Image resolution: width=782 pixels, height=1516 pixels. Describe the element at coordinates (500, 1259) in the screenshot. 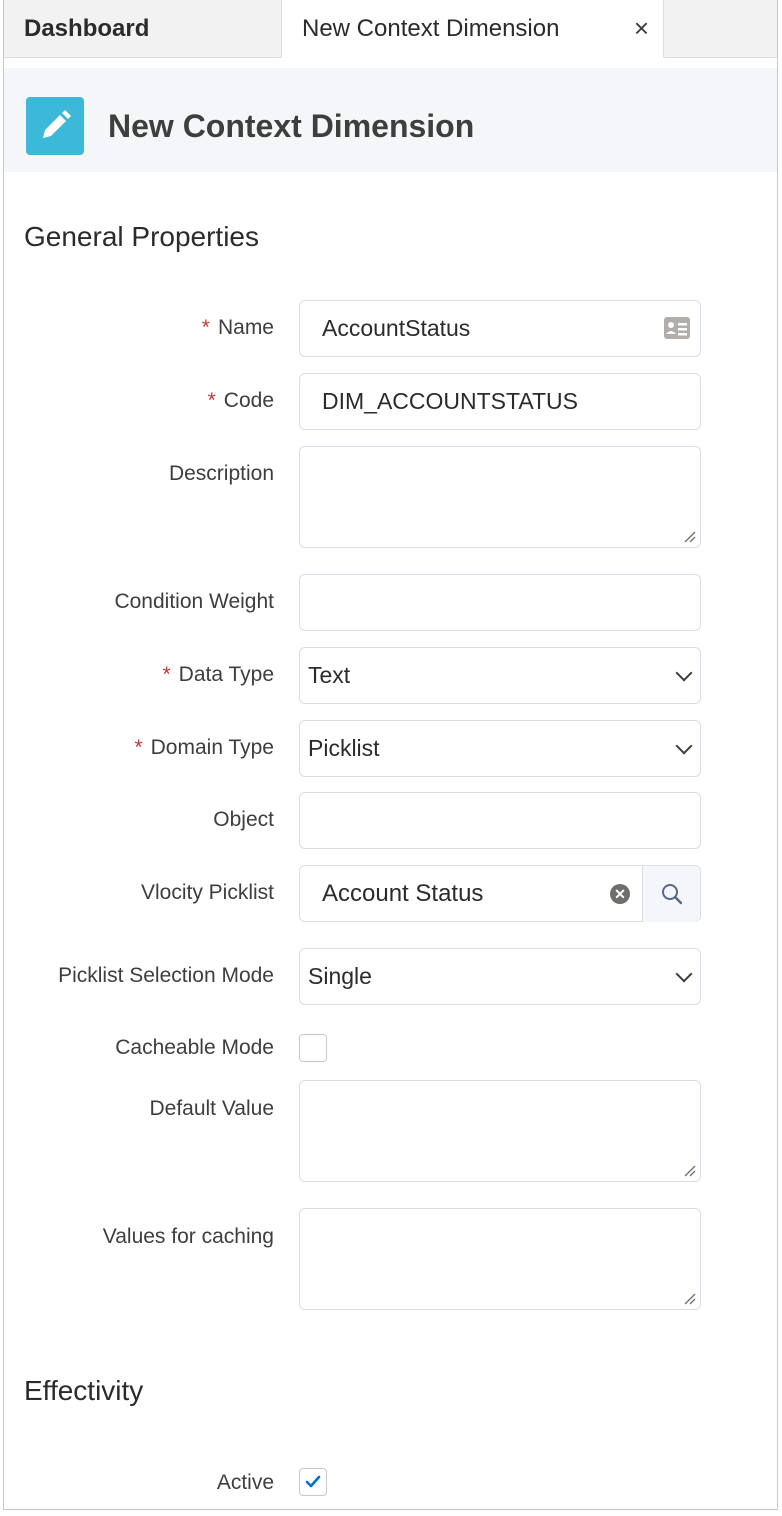

I see `values-for-caching-textarea` at that location.